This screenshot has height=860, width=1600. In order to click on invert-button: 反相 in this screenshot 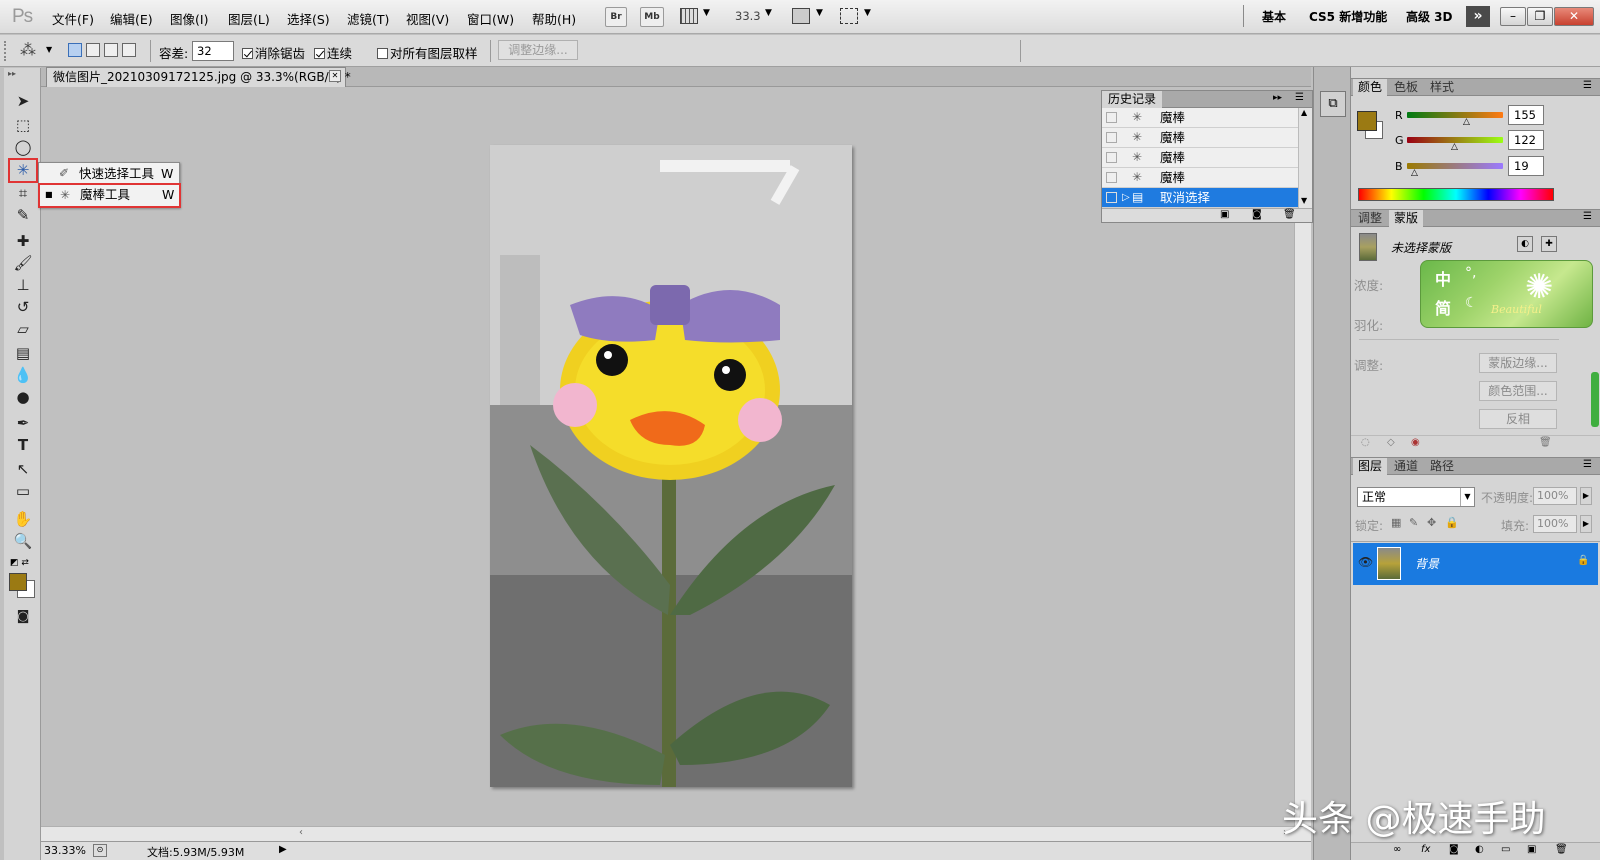, I will do `click(1518, 419)`.